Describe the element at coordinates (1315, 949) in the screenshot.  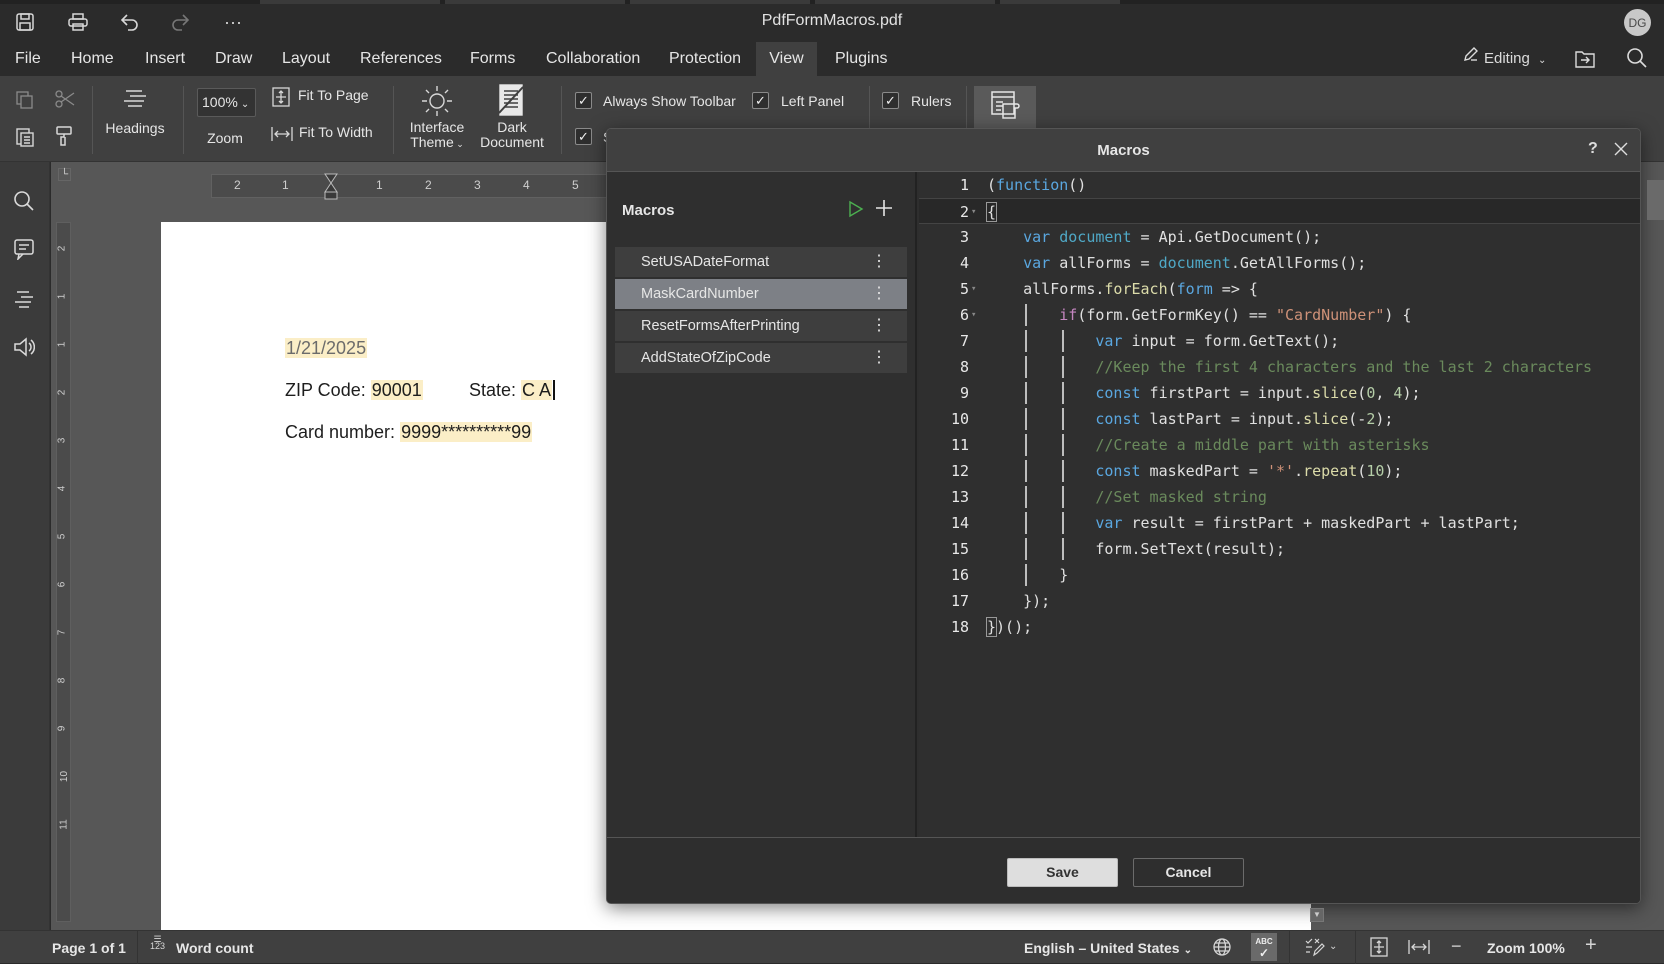
I see `track-changes-icon` at that location.